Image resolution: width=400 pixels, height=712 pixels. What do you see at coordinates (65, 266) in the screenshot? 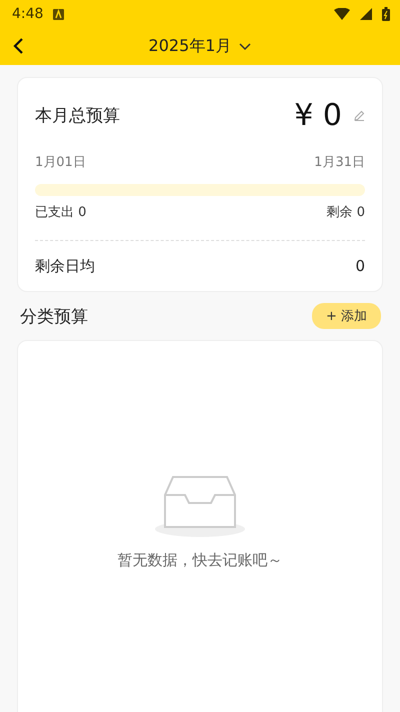
I see `daily-average-label: 剩余日均` at bounding box center [65, 266].